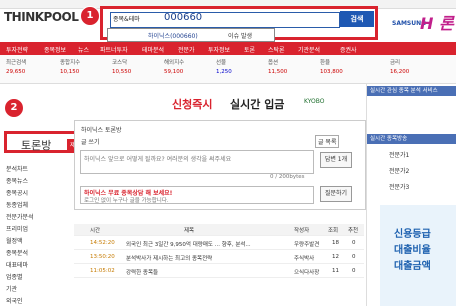 The height and width of the screenshot is (306, 456). What do you see at coordinates (336, 160) in the screenshot?
I see `answer-button: 답변 1개` at bounding box center [336, 160].